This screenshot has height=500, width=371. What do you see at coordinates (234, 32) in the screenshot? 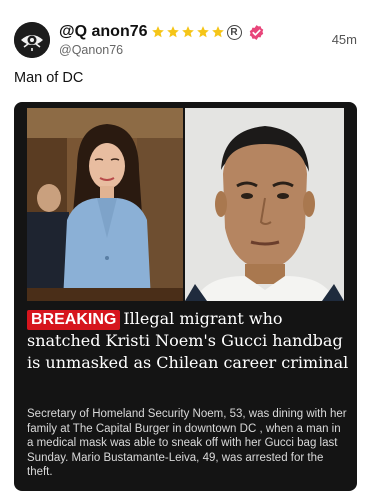
I see `registered-mark: R` at bounding box center [234, 32].